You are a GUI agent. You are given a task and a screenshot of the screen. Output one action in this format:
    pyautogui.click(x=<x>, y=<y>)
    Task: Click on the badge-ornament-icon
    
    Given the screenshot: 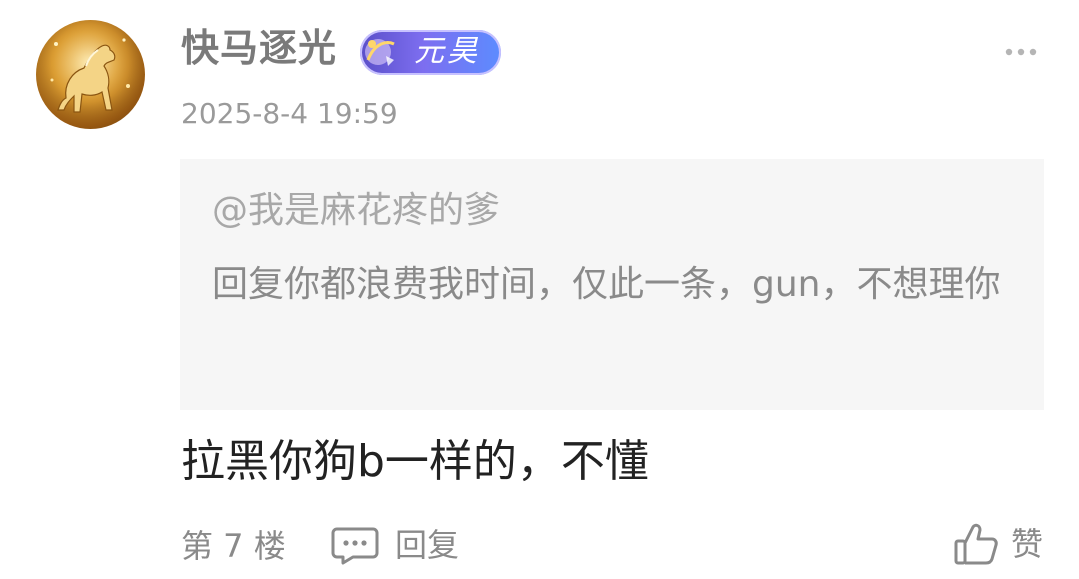 What is the action you would take?
    pyautogui.click(x=380, y=52)
    